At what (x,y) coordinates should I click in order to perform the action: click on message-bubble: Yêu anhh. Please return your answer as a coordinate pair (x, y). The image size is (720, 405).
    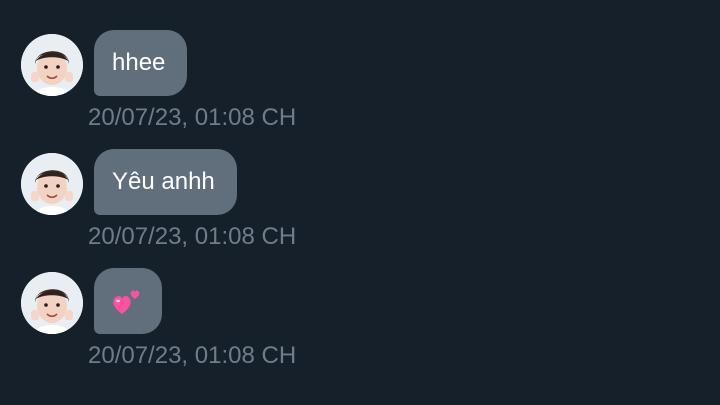
    Looking at the image, I should click on (165, 182).